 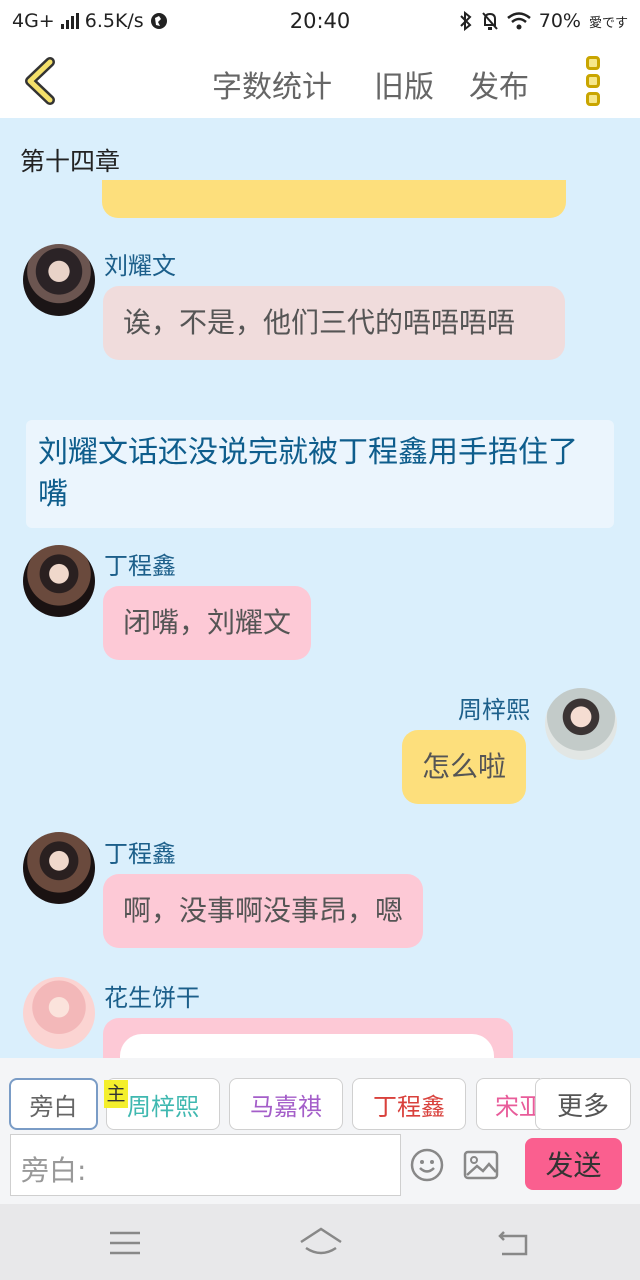 I want to click on input-panel: 旁白 周梓熙 主 马嘉祺 丁程鑫 宋亚 更多 旁白: 发送, so click(x=320, y=1131).